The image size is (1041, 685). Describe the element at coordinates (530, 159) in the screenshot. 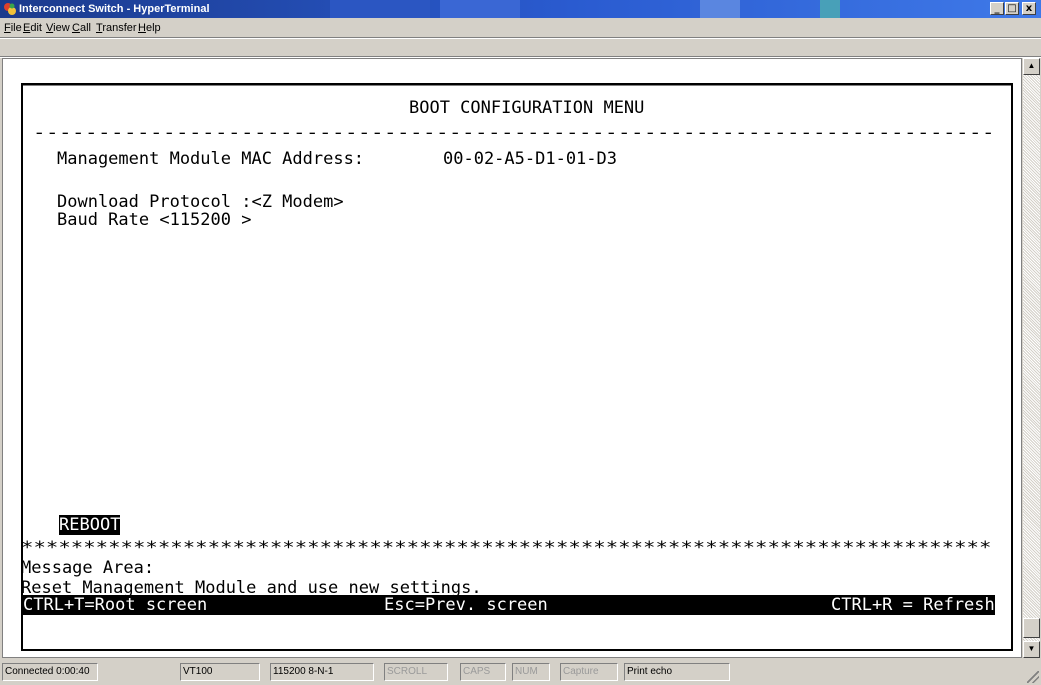

I see `mac-value: 00-02-A5-D1-01-D3` at that location.